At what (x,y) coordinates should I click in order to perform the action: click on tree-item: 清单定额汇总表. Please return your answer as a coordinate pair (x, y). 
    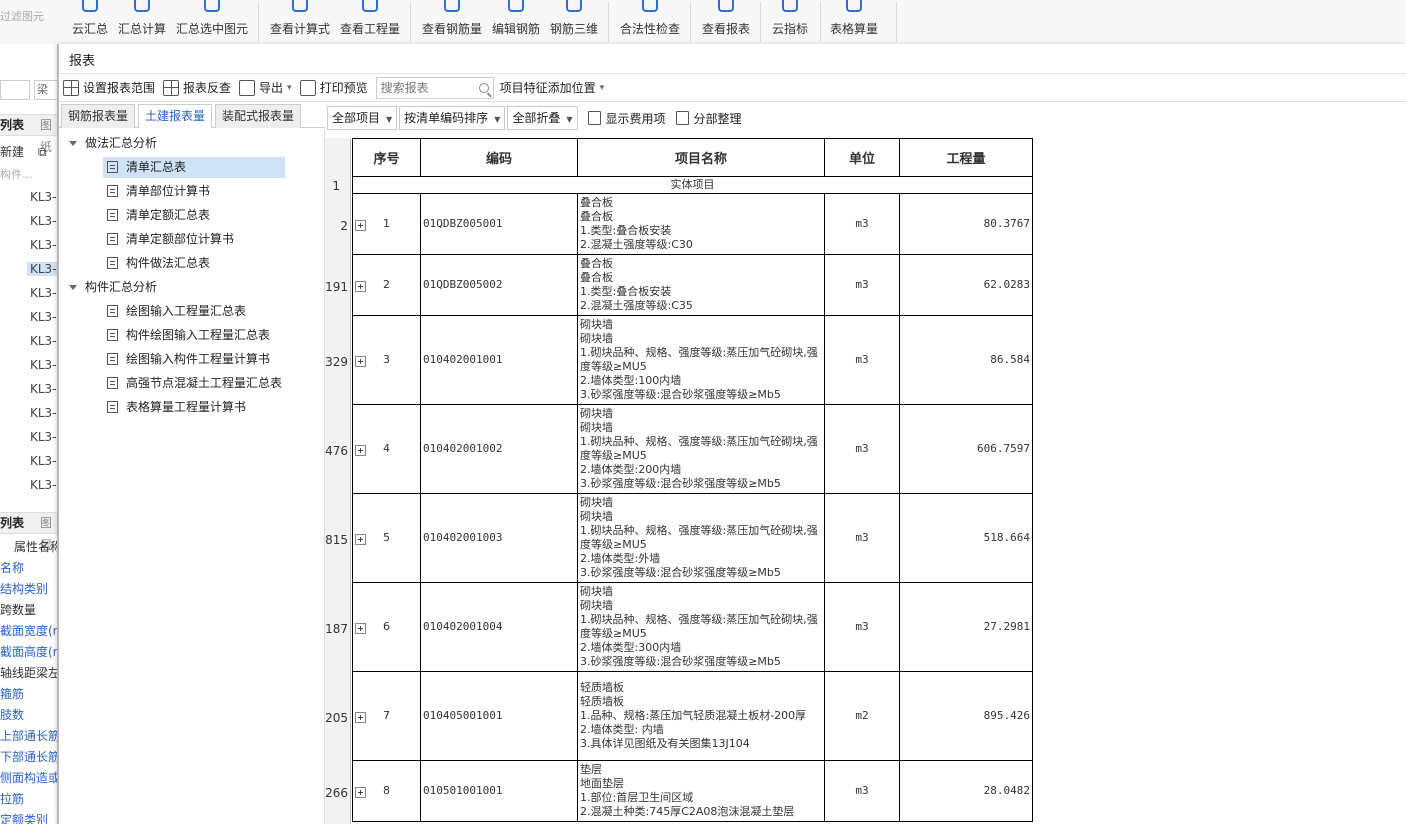
    Looking at the image, I should click on (158, 215).